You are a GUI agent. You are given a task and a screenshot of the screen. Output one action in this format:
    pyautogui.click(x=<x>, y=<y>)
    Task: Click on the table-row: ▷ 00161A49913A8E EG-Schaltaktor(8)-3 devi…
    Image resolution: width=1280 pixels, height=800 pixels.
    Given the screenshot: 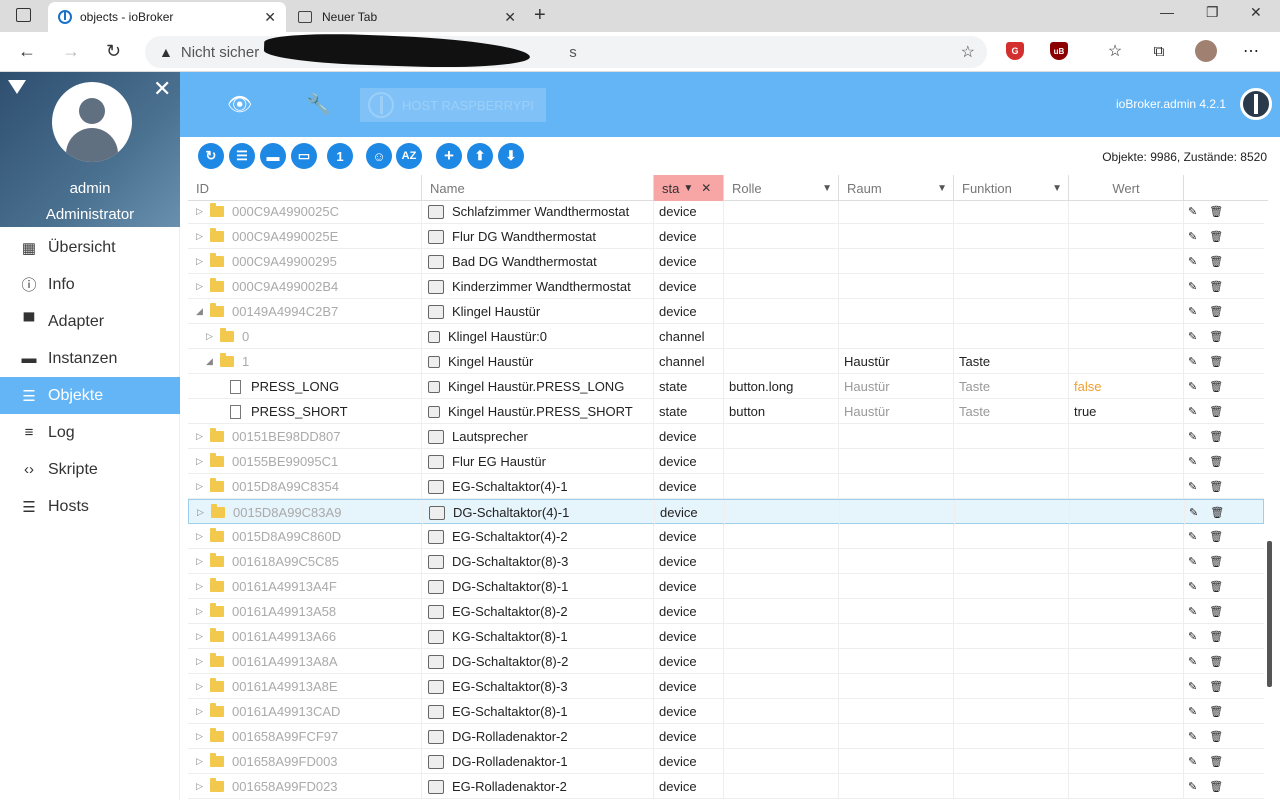 What is the action you would take?
    pyautogui.click(x=726, y=686)
    